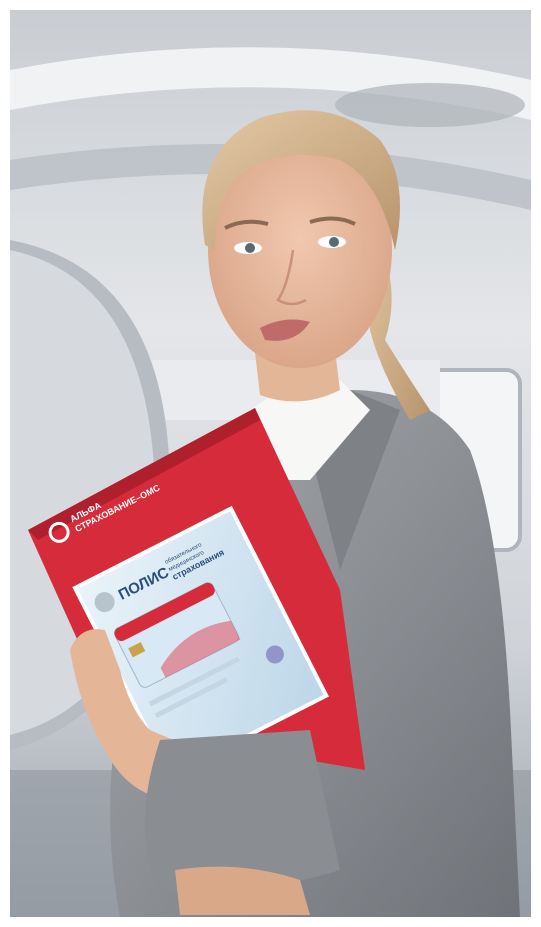 This screenshot has height=927, width=541. Describe the element at coordinates (430, 105) in the screenshot. I see `ceiling-light` at that location.